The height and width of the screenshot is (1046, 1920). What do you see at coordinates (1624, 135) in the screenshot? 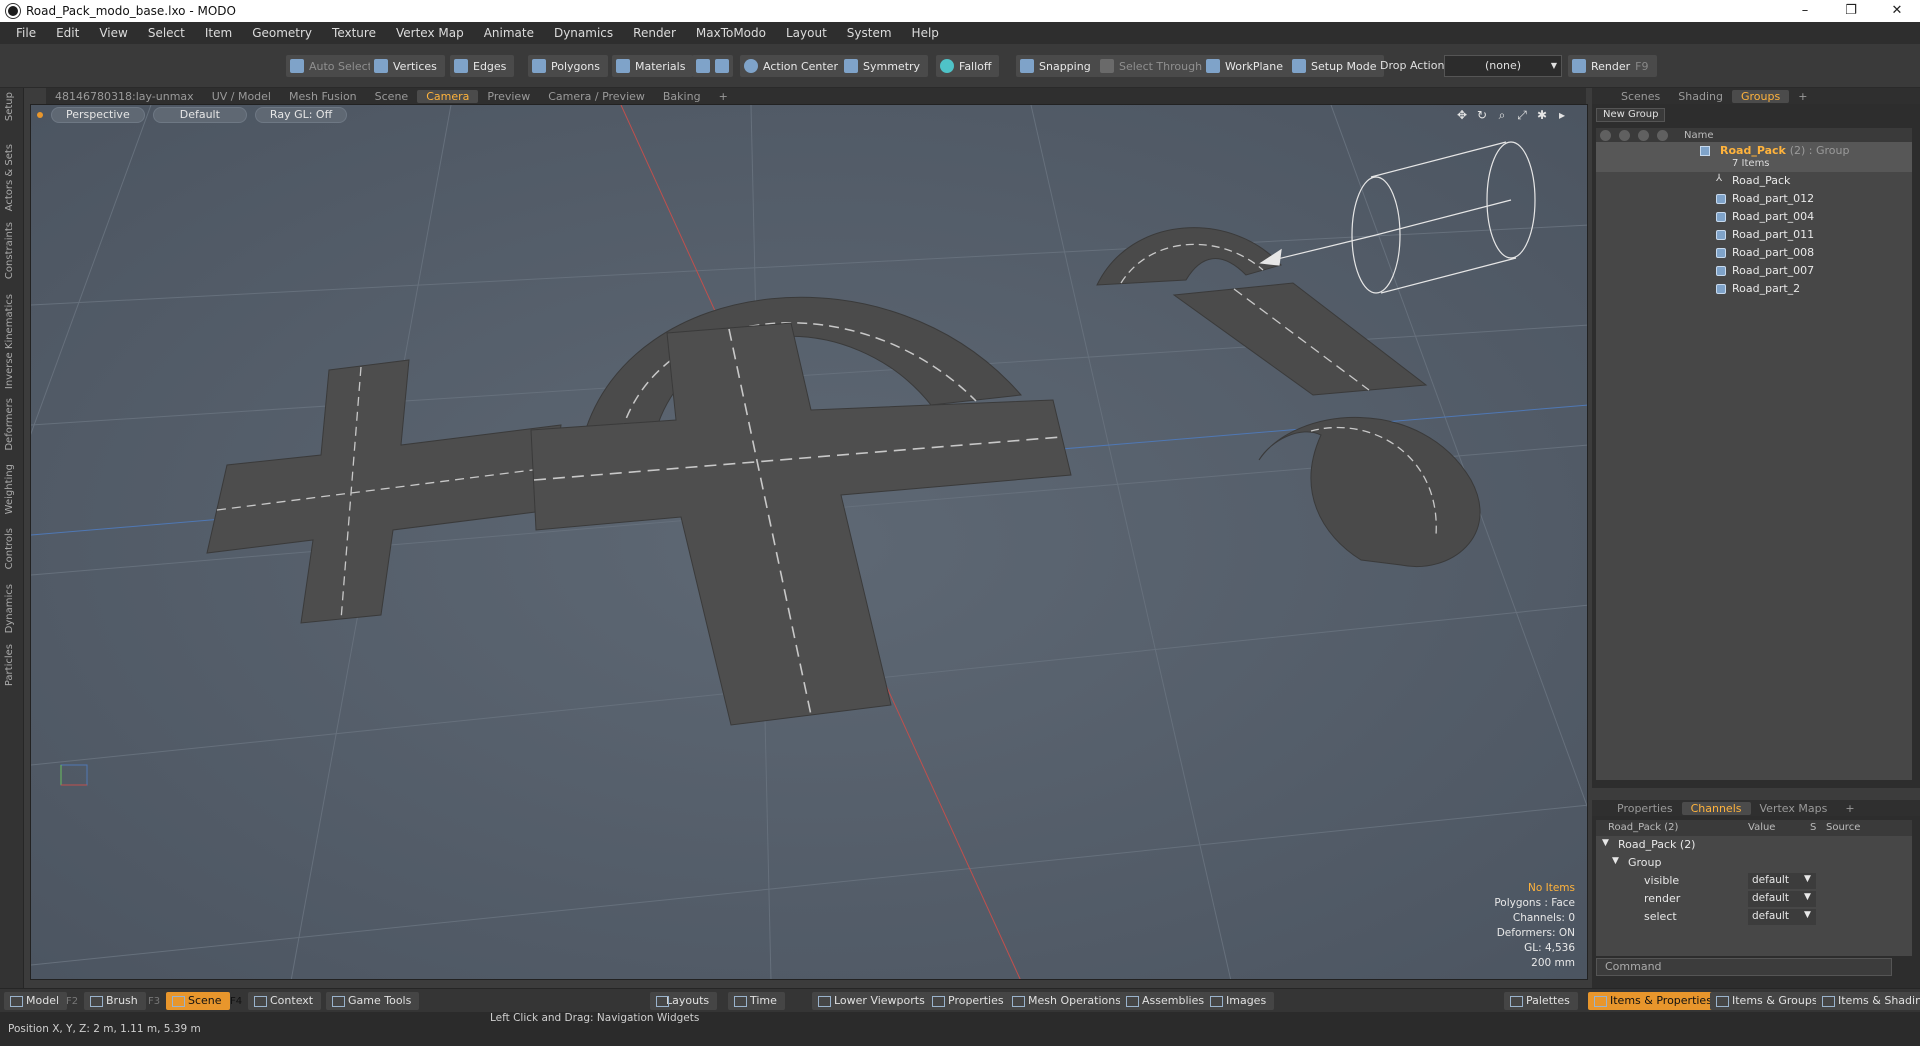
I see `render-toggle-icon` at bounding box center [1624, 135].